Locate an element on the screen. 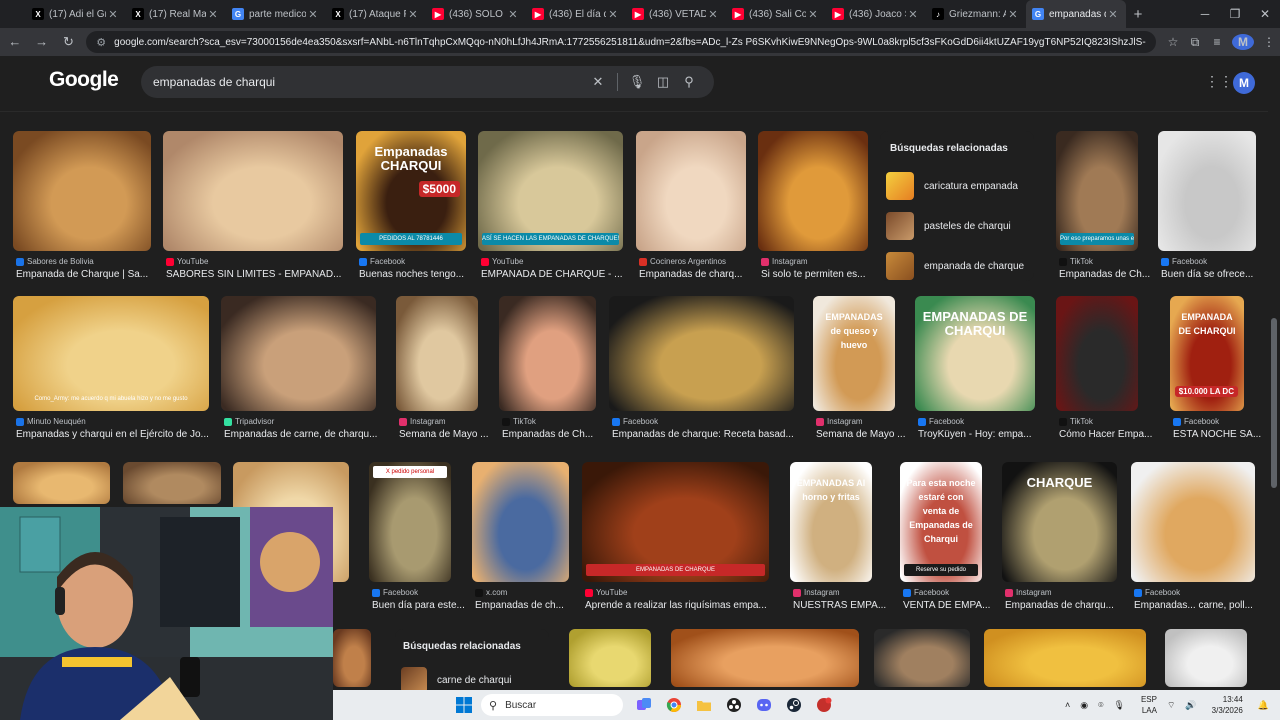 This screenshot has width=1280, height=720. network-icon: ⌾ is located at coordinates (1100, 705).